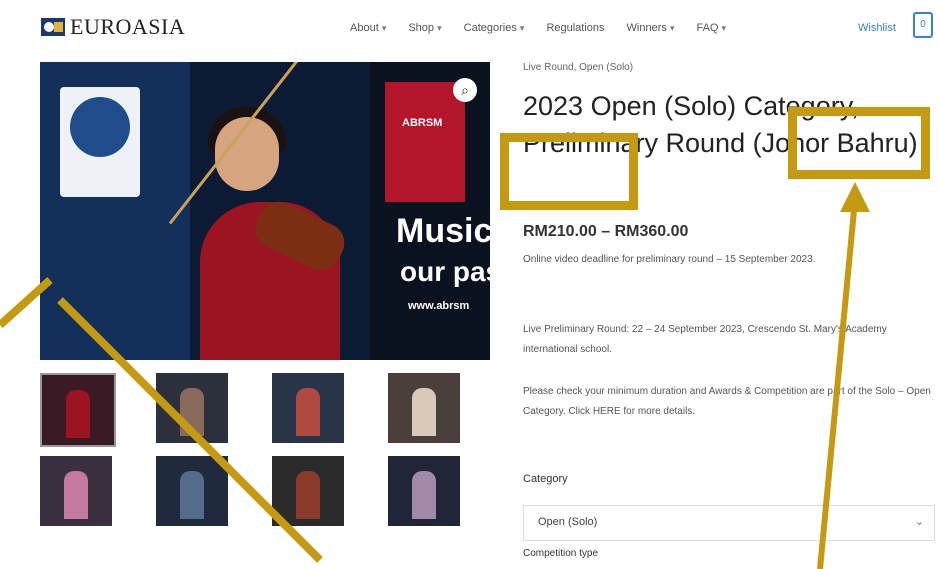 The height and width of the screenshot is (569, 939). What do you see at coordinates (190, 430) in the screenshot?
I see `annotation-arrow-diagonal` at bounding box center [190, 430].